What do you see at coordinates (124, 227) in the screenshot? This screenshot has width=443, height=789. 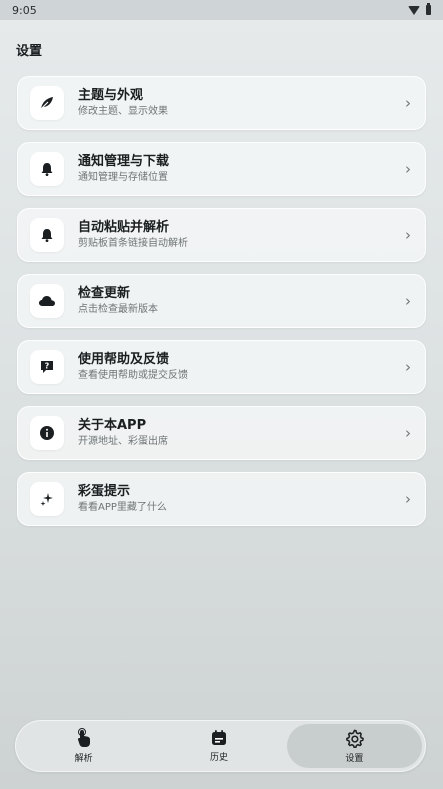 I see `item-title: 自动粘贴并解析` at bounding box center [124, 227].